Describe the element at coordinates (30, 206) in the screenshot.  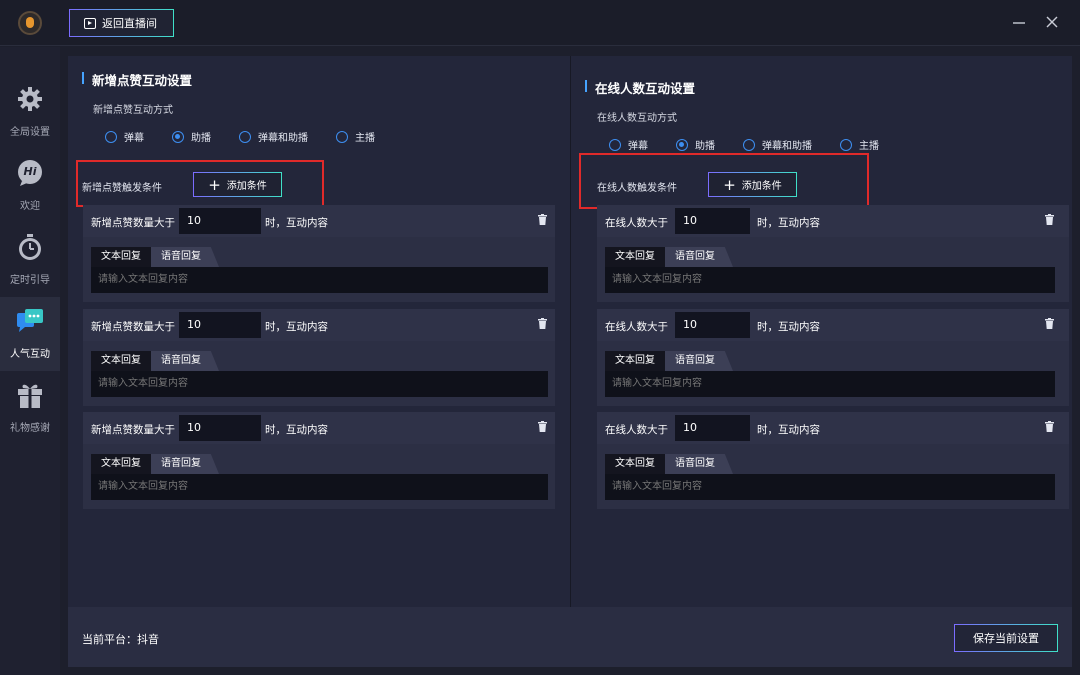
I see `sidebar-item-label: 欢迎` at that location.